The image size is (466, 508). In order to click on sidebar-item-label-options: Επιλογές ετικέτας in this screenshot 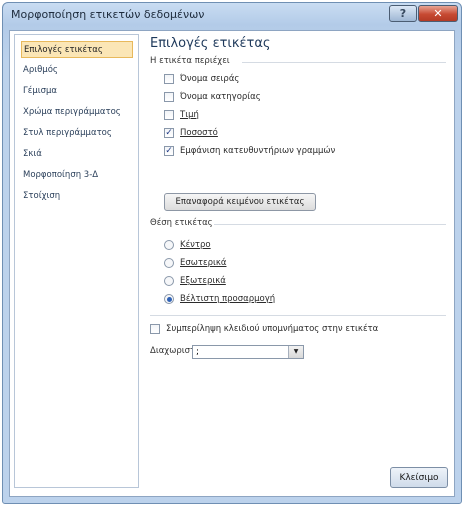, I will do `click(77, 49)`.